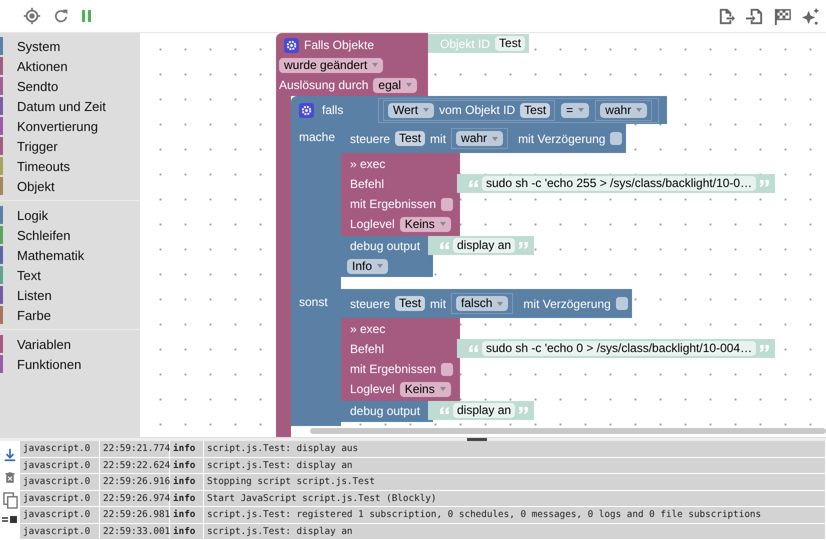 The image size is (826, 540). I want to click on trigger-block: Falls Objekte wurde geändert Auslösung durch egal, so click(352, 64).